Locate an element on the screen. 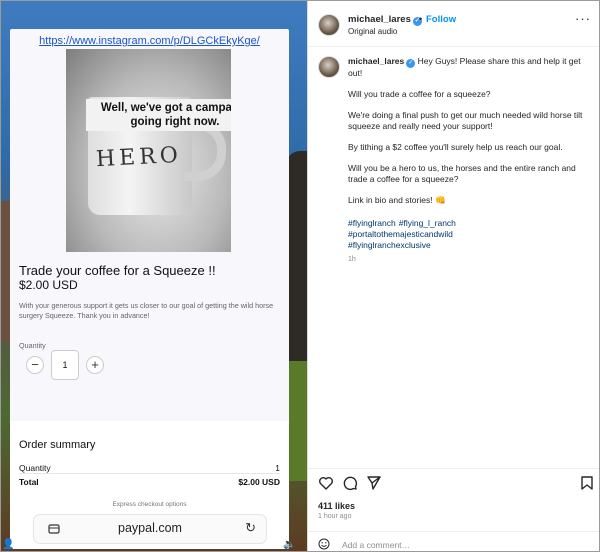 The width and height of the screenshot is (600, 552). reload-icon: ↻ is located at coordinates (250, 528).